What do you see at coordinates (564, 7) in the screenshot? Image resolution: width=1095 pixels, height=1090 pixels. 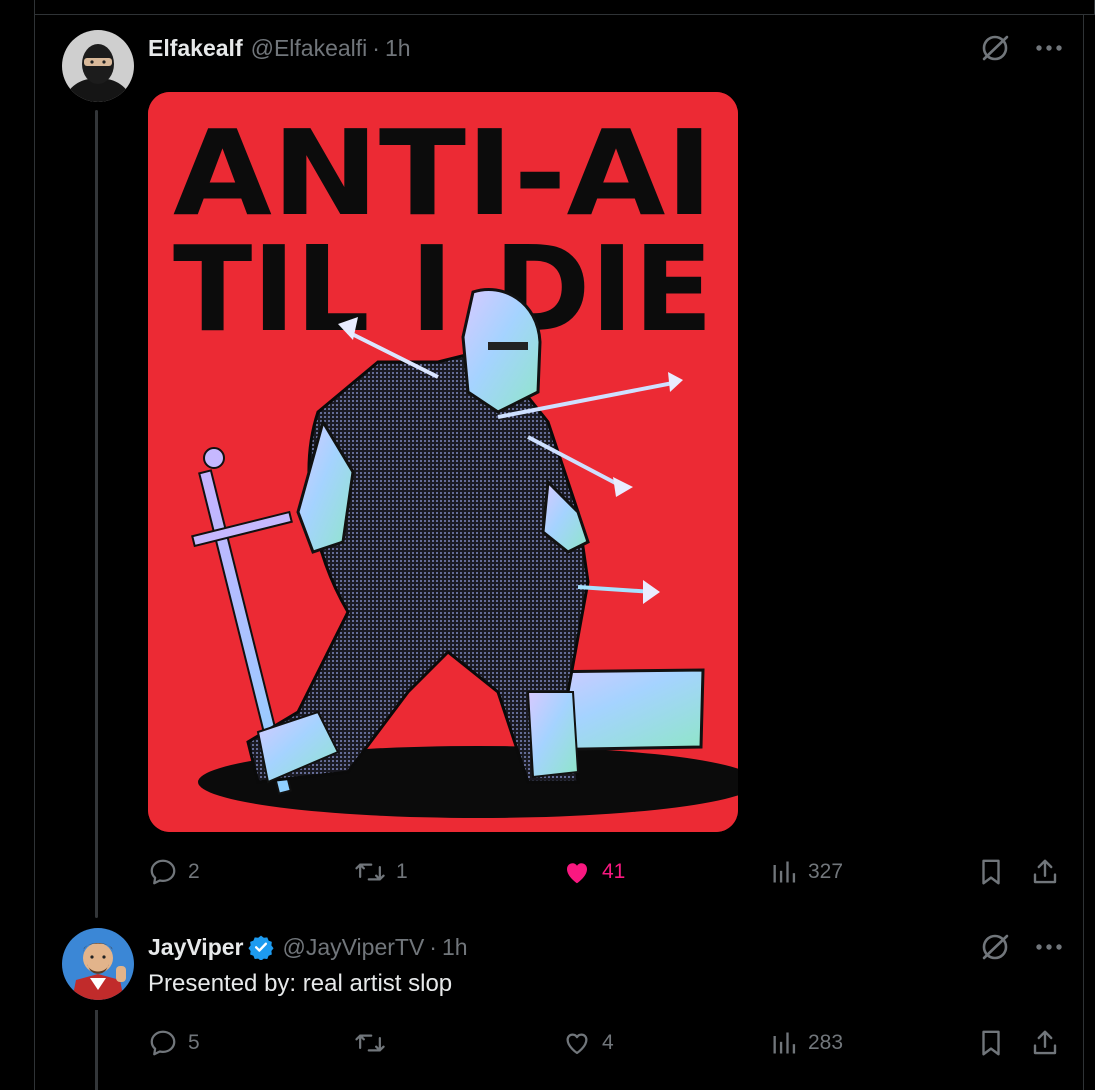 I see `previous-tweet-border` at bounding box center [564, 7].